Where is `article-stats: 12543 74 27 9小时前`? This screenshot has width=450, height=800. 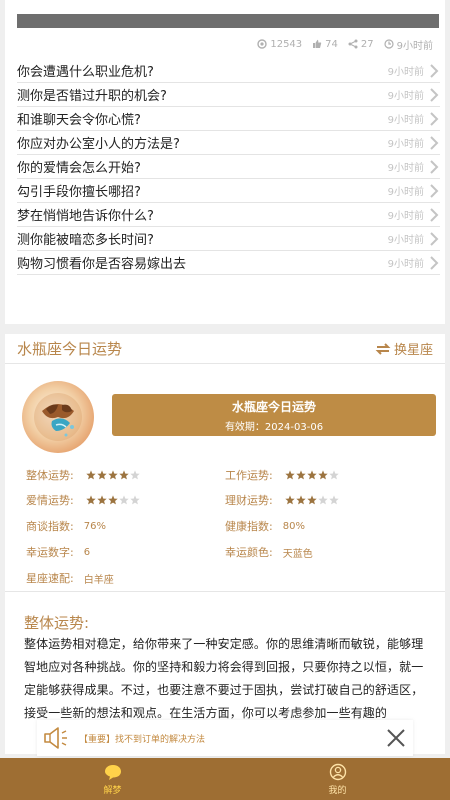 article-stats: 12543 74 27 9小时前 is located at coordinates (345, 44).